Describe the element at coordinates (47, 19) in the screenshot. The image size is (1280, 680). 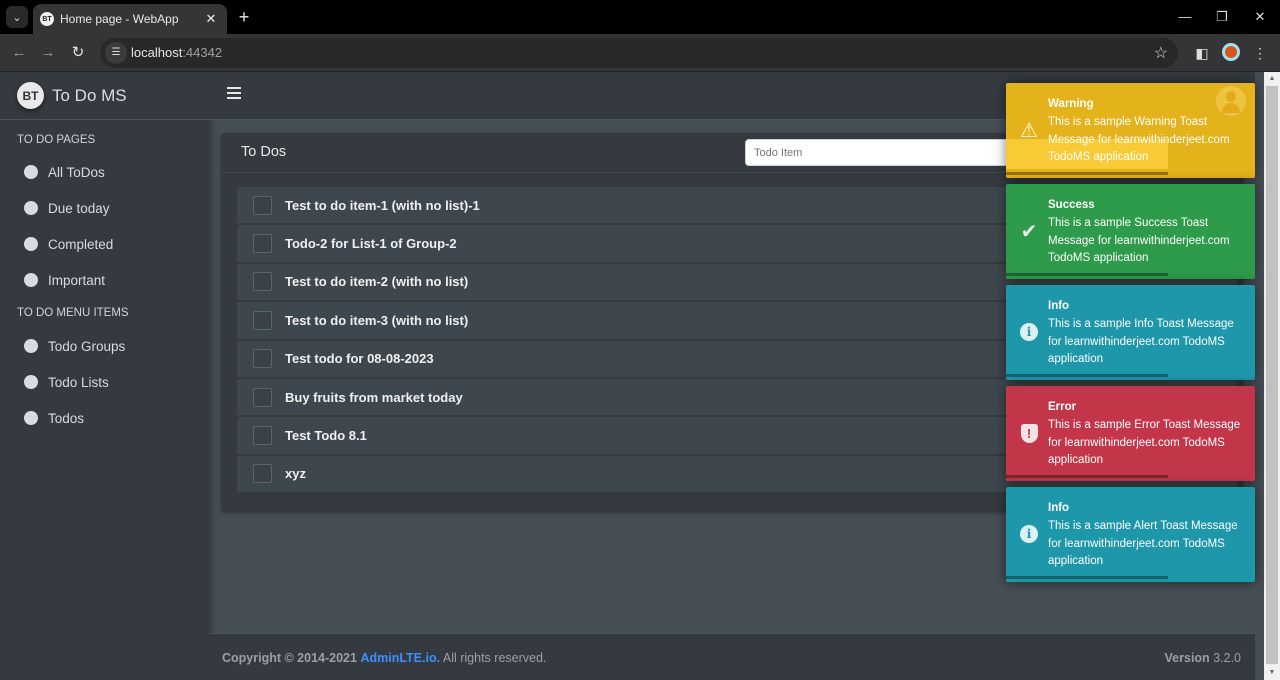
I see `favicon-icon: BT` at that location.